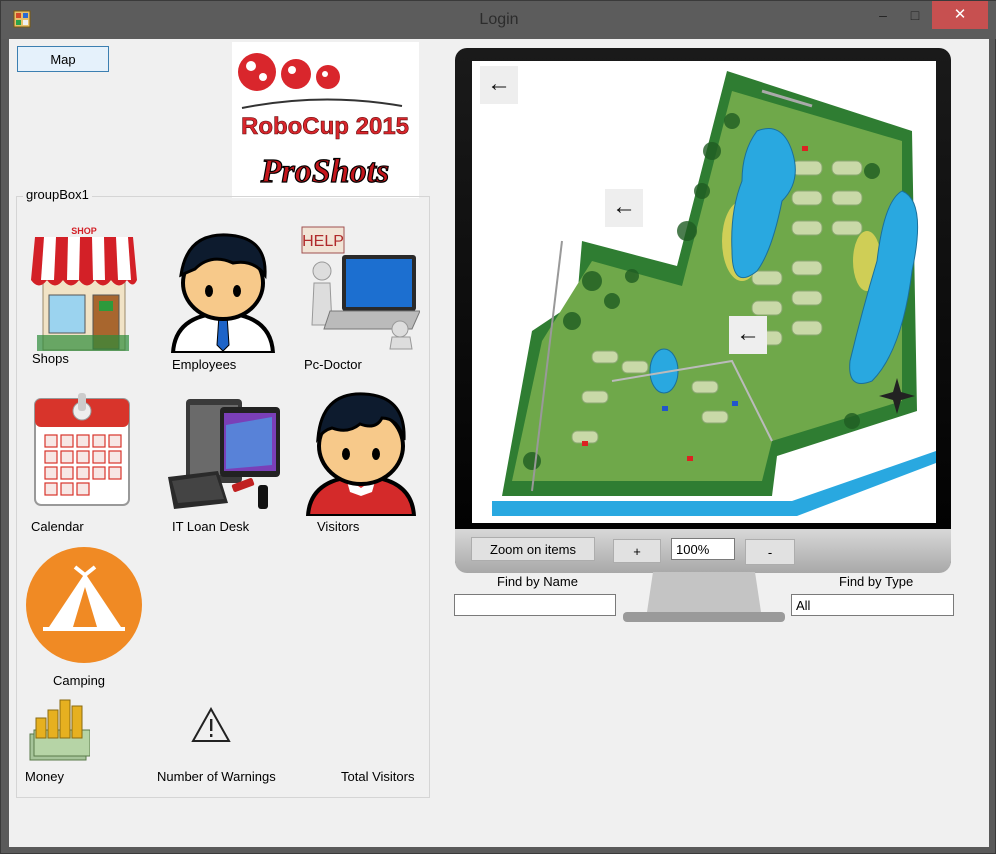 This screenshot has height=854, width=996. I want to click on map-button: Map, so click(63, 59).